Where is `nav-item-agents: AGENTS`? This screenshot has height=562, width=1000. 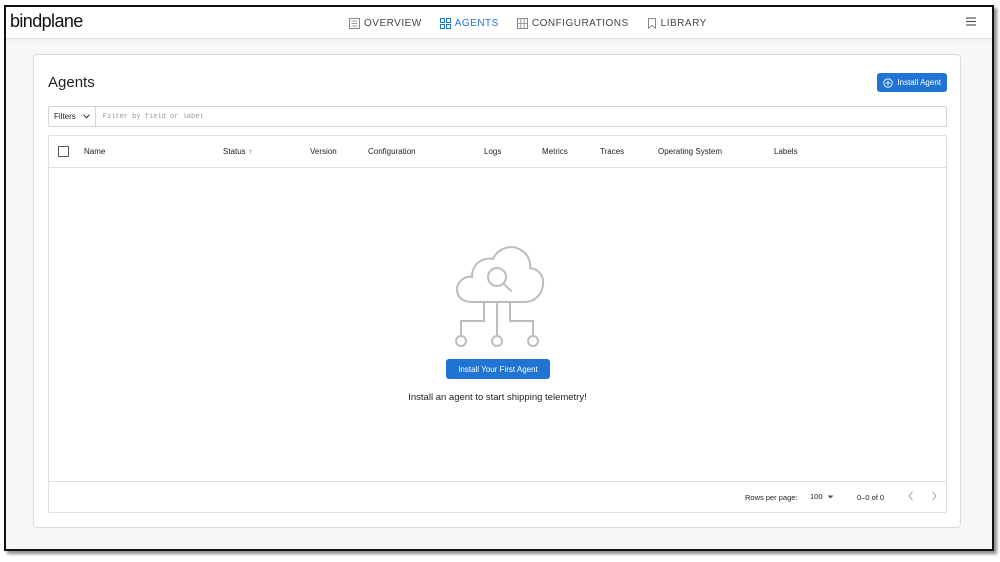
nav-item-agents: AGENTS is located at coordinates (469, 23).